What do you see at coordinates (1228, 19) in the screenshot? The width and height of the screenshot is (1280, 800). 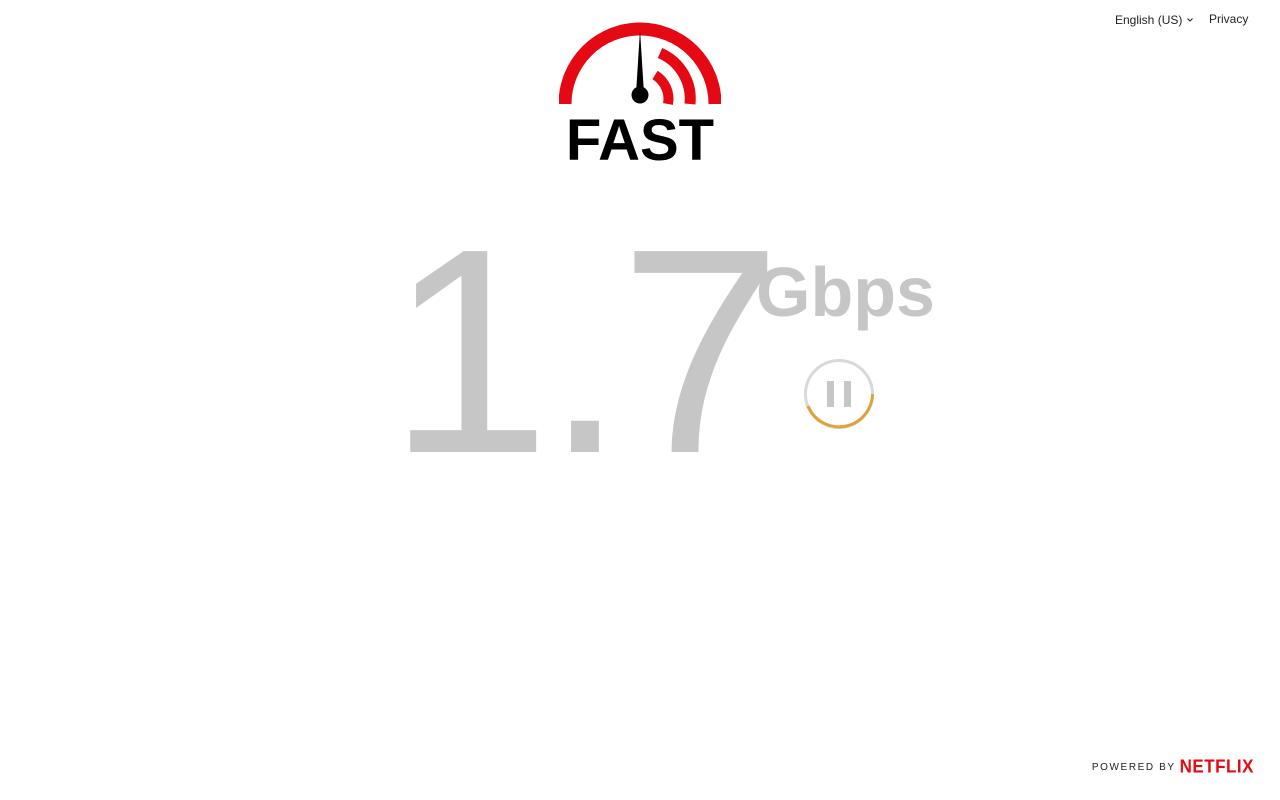 I see `privacy-link: Privacy` at bounding box center [1228, 19].